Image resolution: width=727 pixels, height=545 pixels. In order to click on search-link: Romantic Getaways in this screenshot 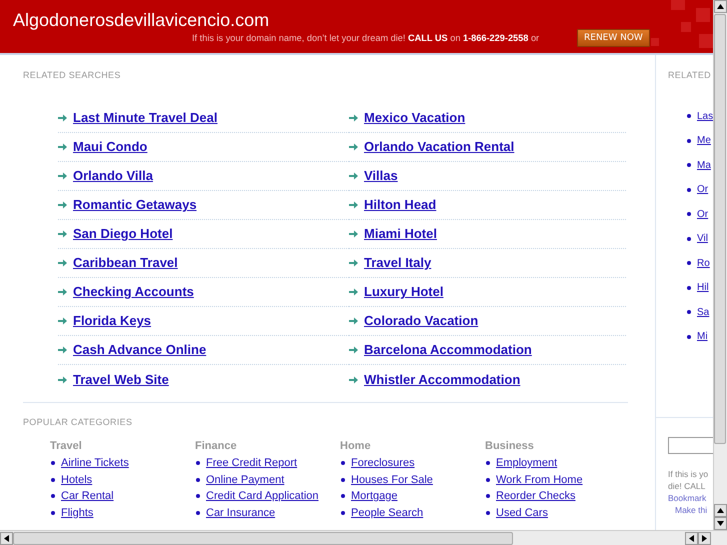, I will do `click(135, 205)`.